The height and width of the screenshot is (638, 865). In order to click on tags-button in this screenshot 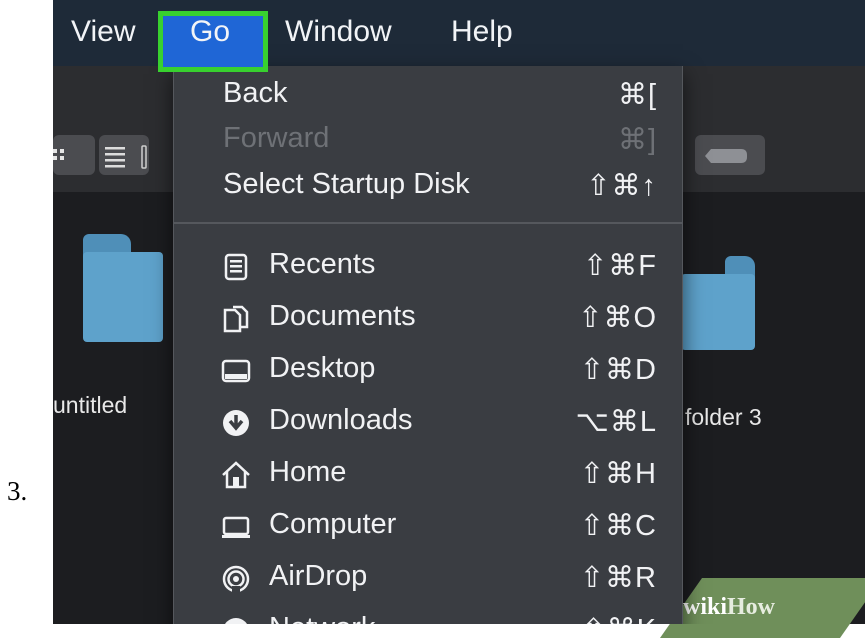, I will do `click(730, 155)`.